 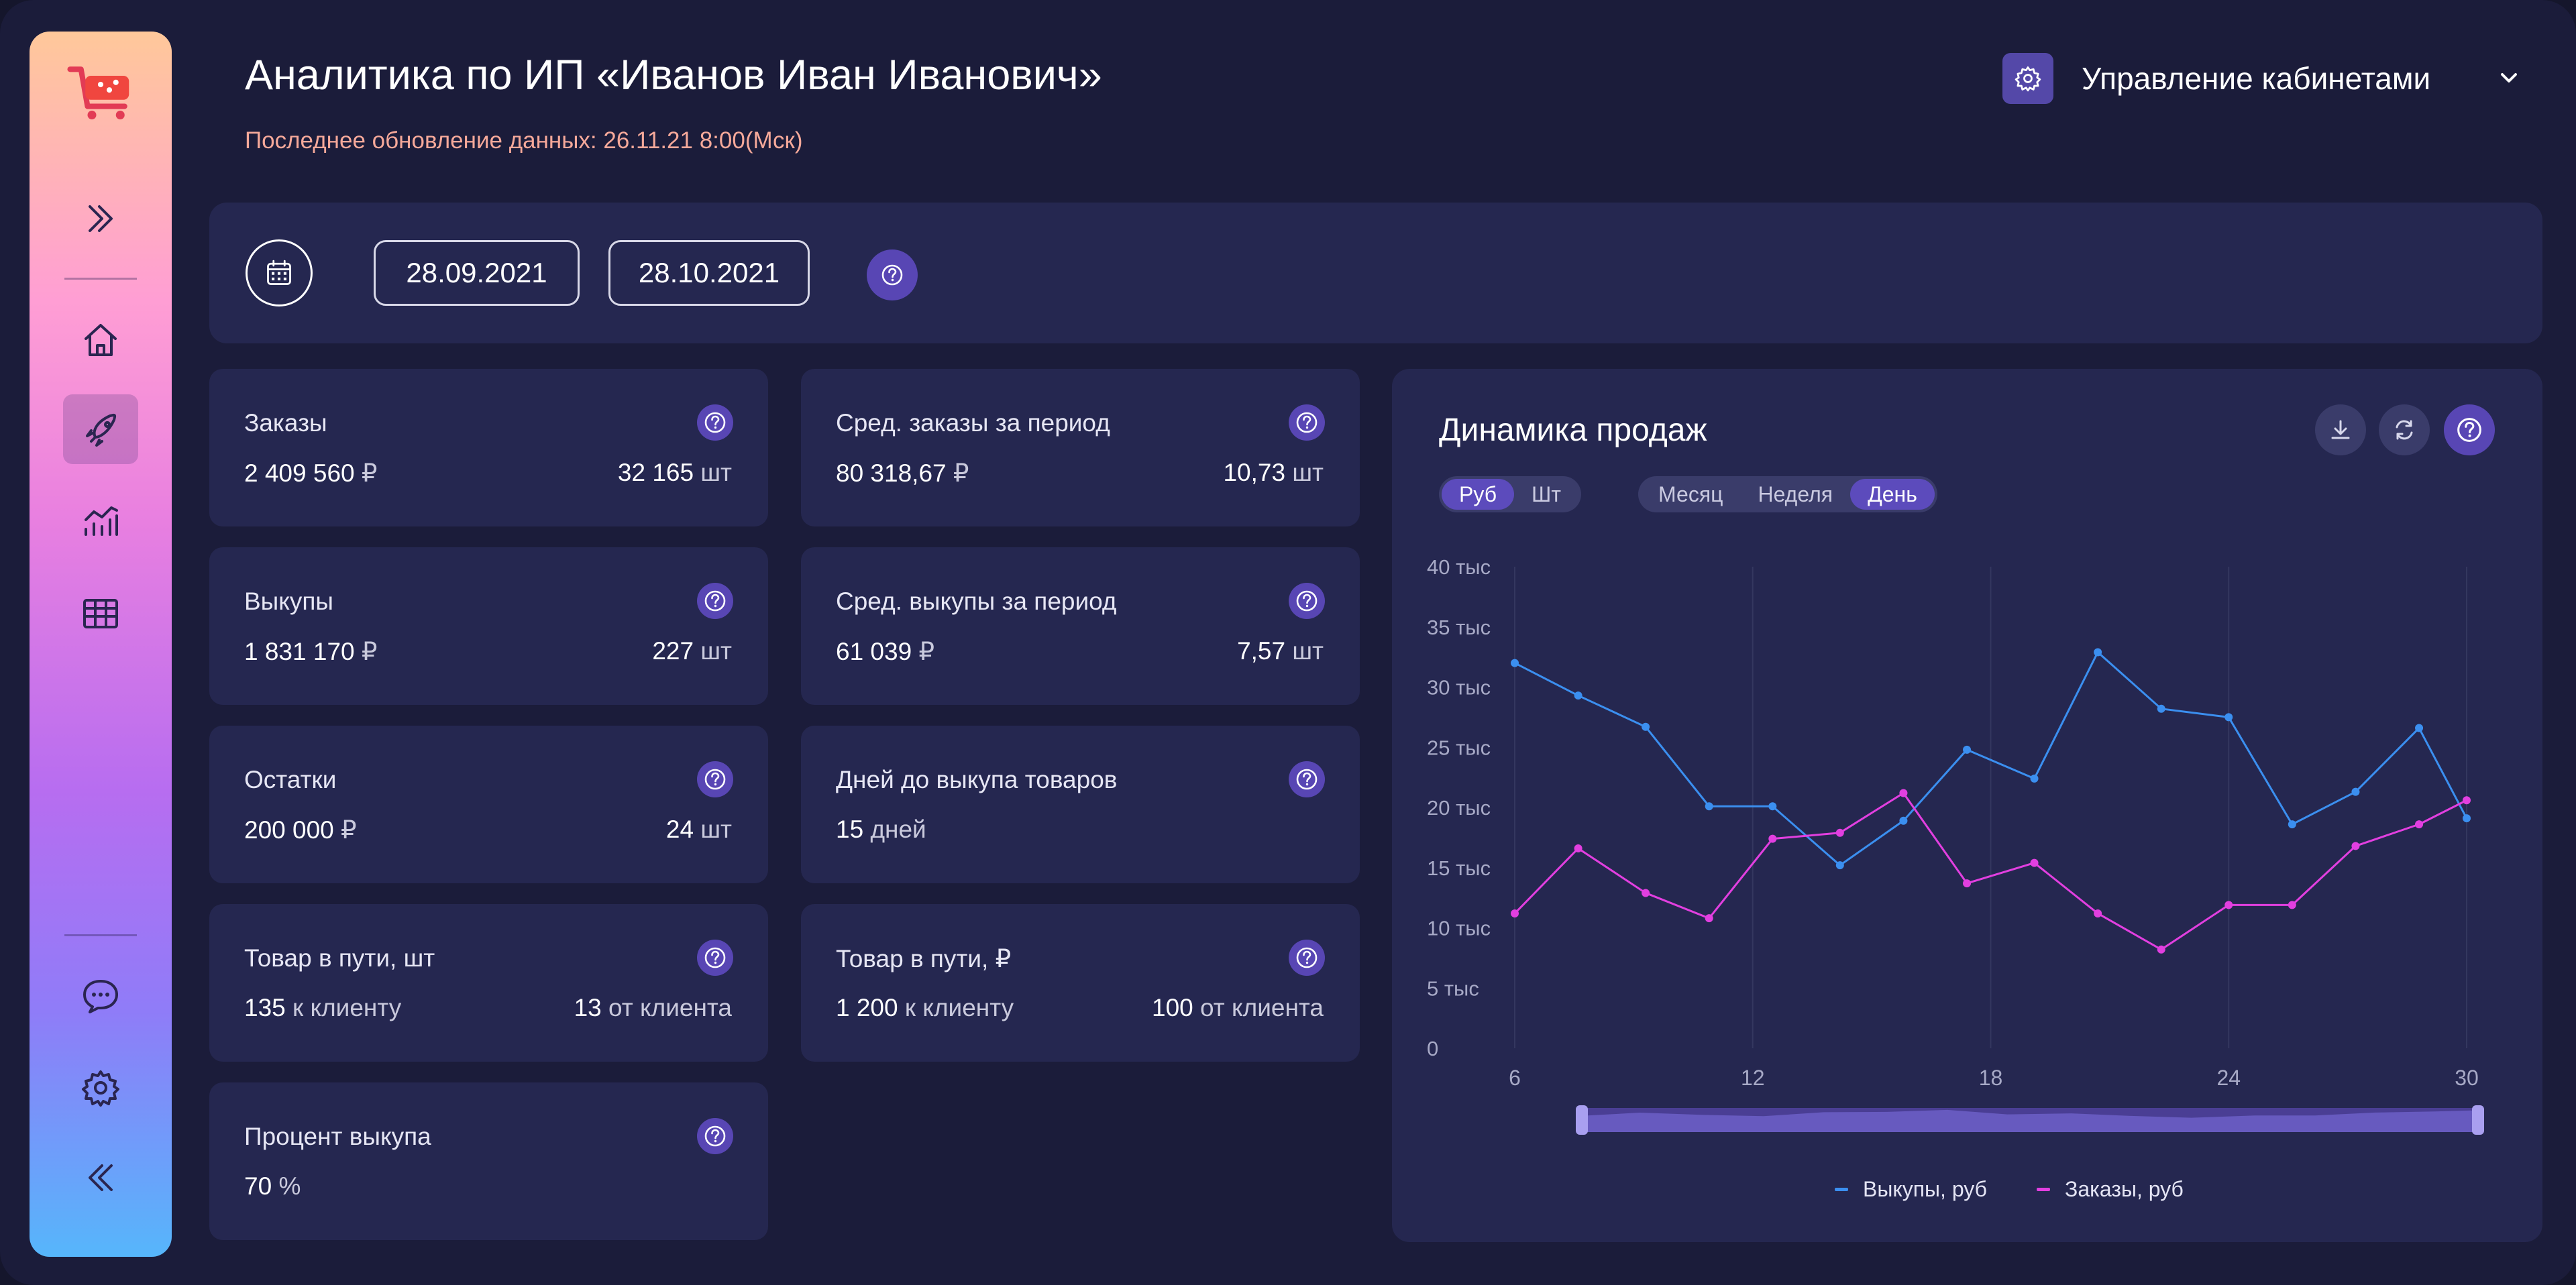 What do you see at coordinates (1459, 688) in the screenshot?
I see `y-tick-label: 30 тыс` at bounding box center [1459, 688].